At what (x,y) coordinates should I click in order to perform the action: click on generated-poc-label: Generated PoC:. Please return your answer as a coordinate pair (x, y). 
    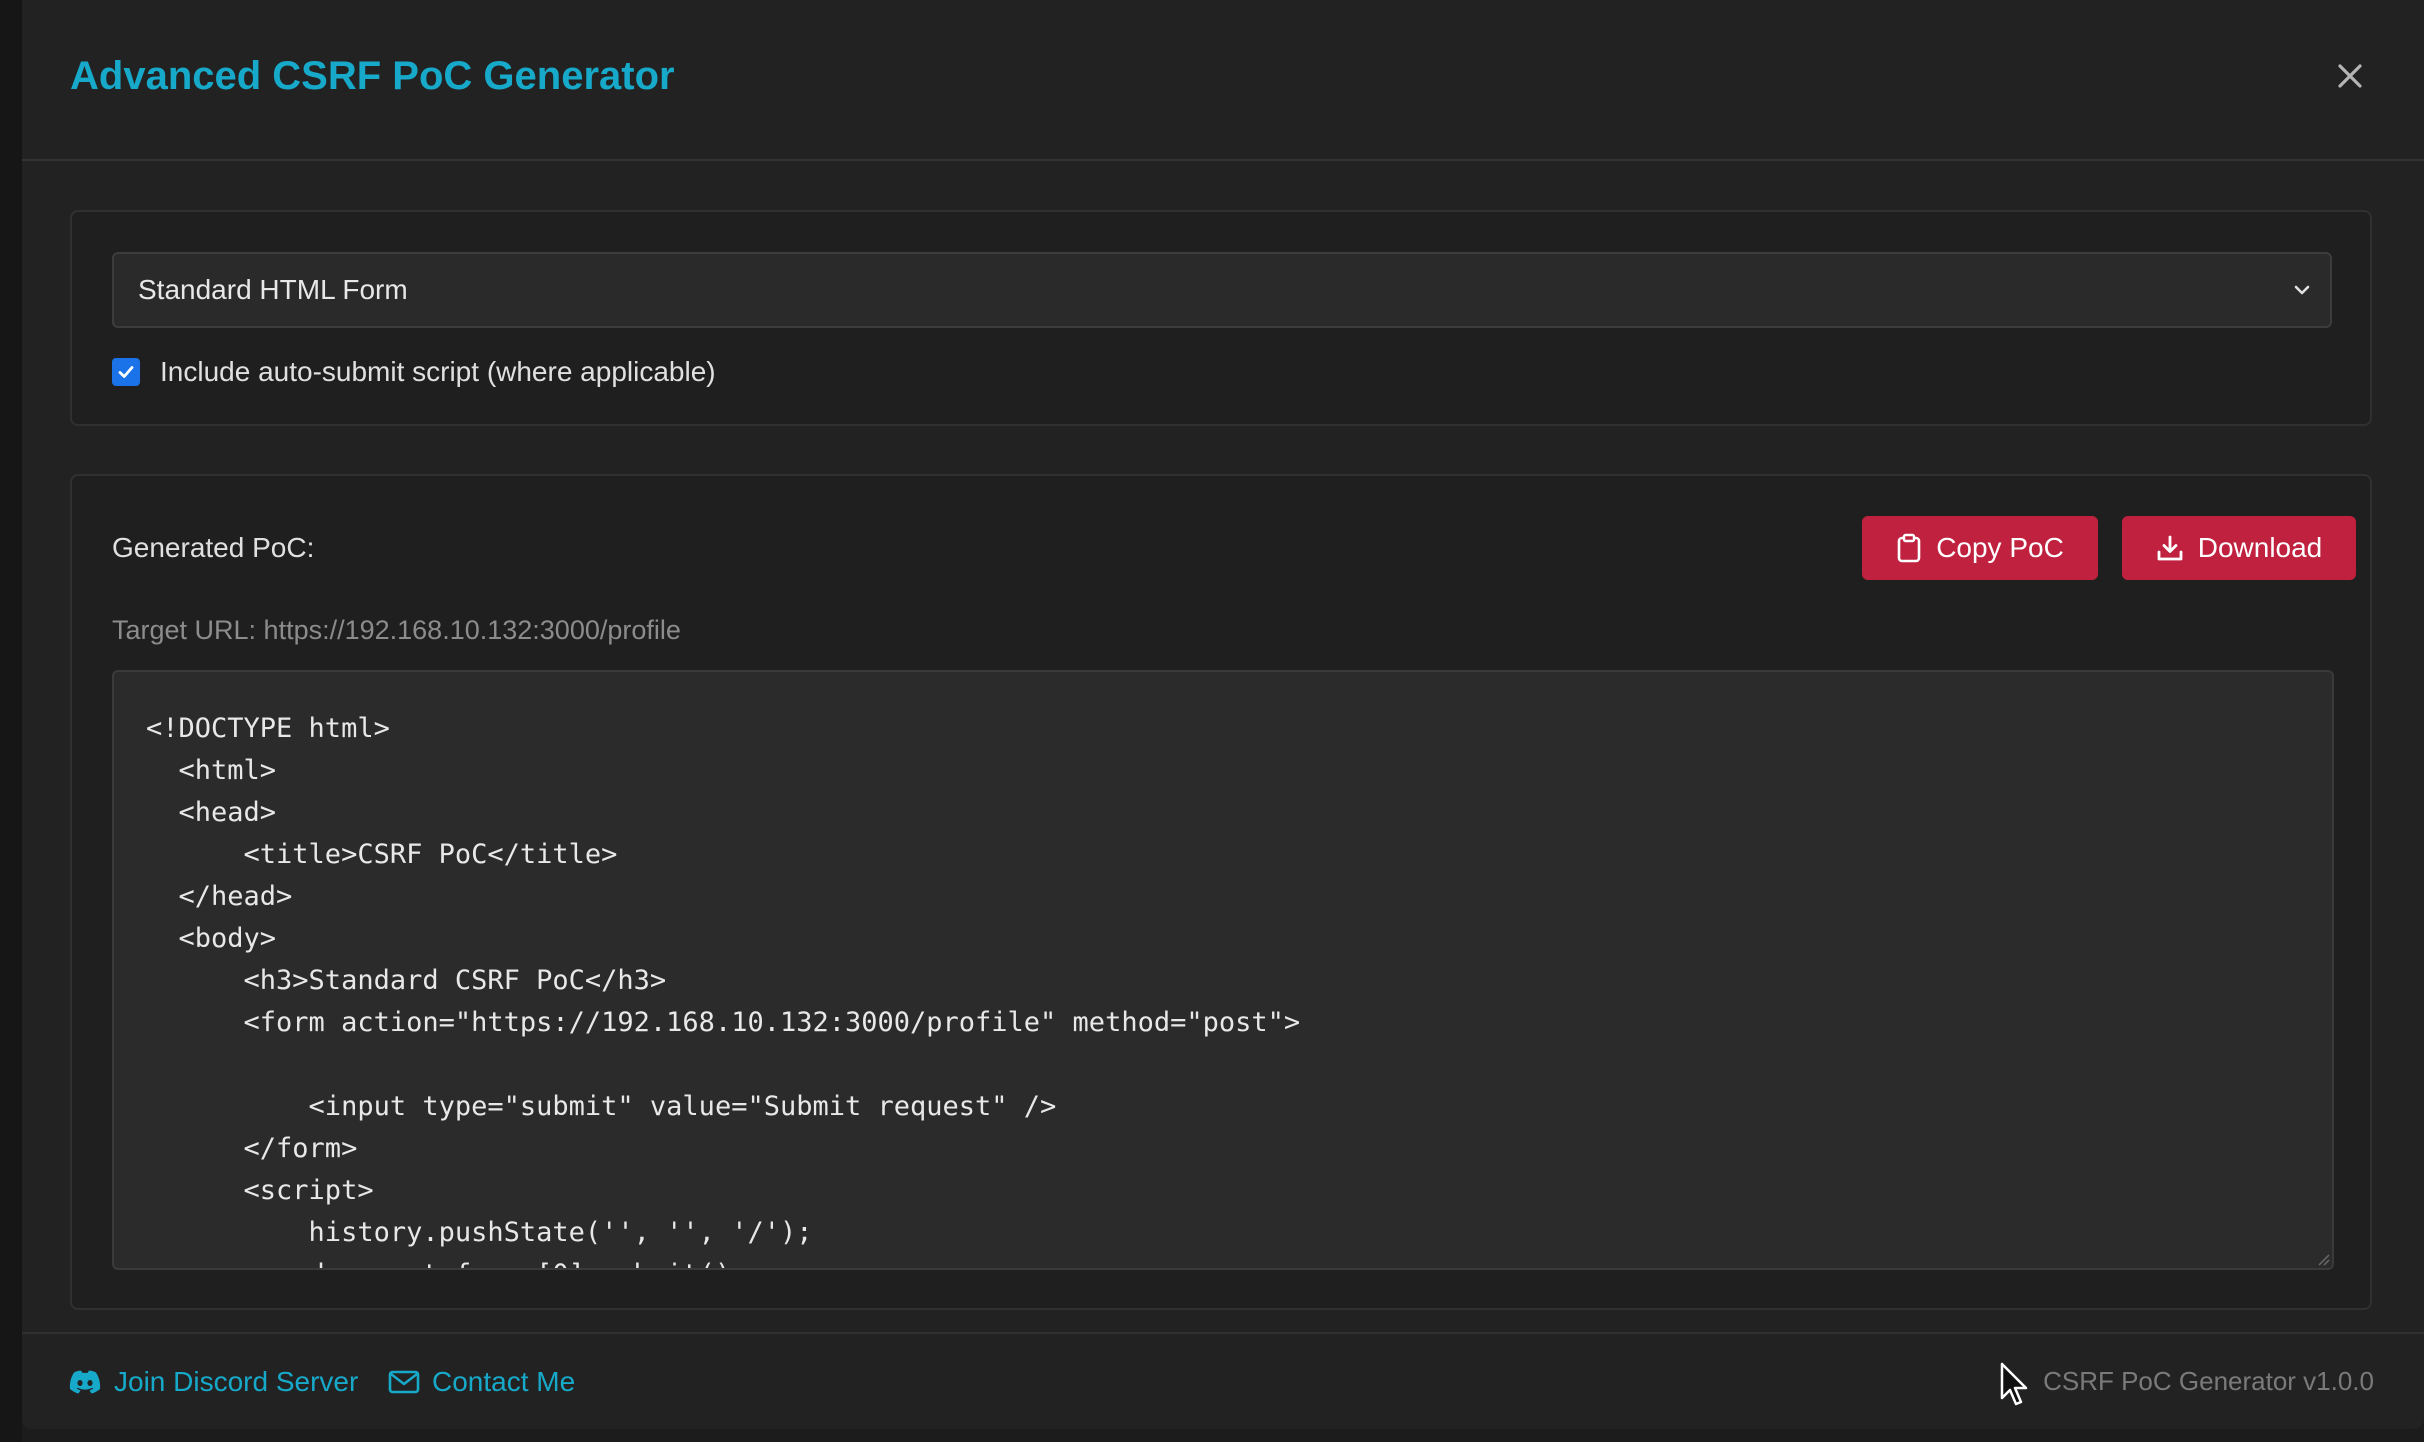
    Looking at the image, I should click on (213, 547).